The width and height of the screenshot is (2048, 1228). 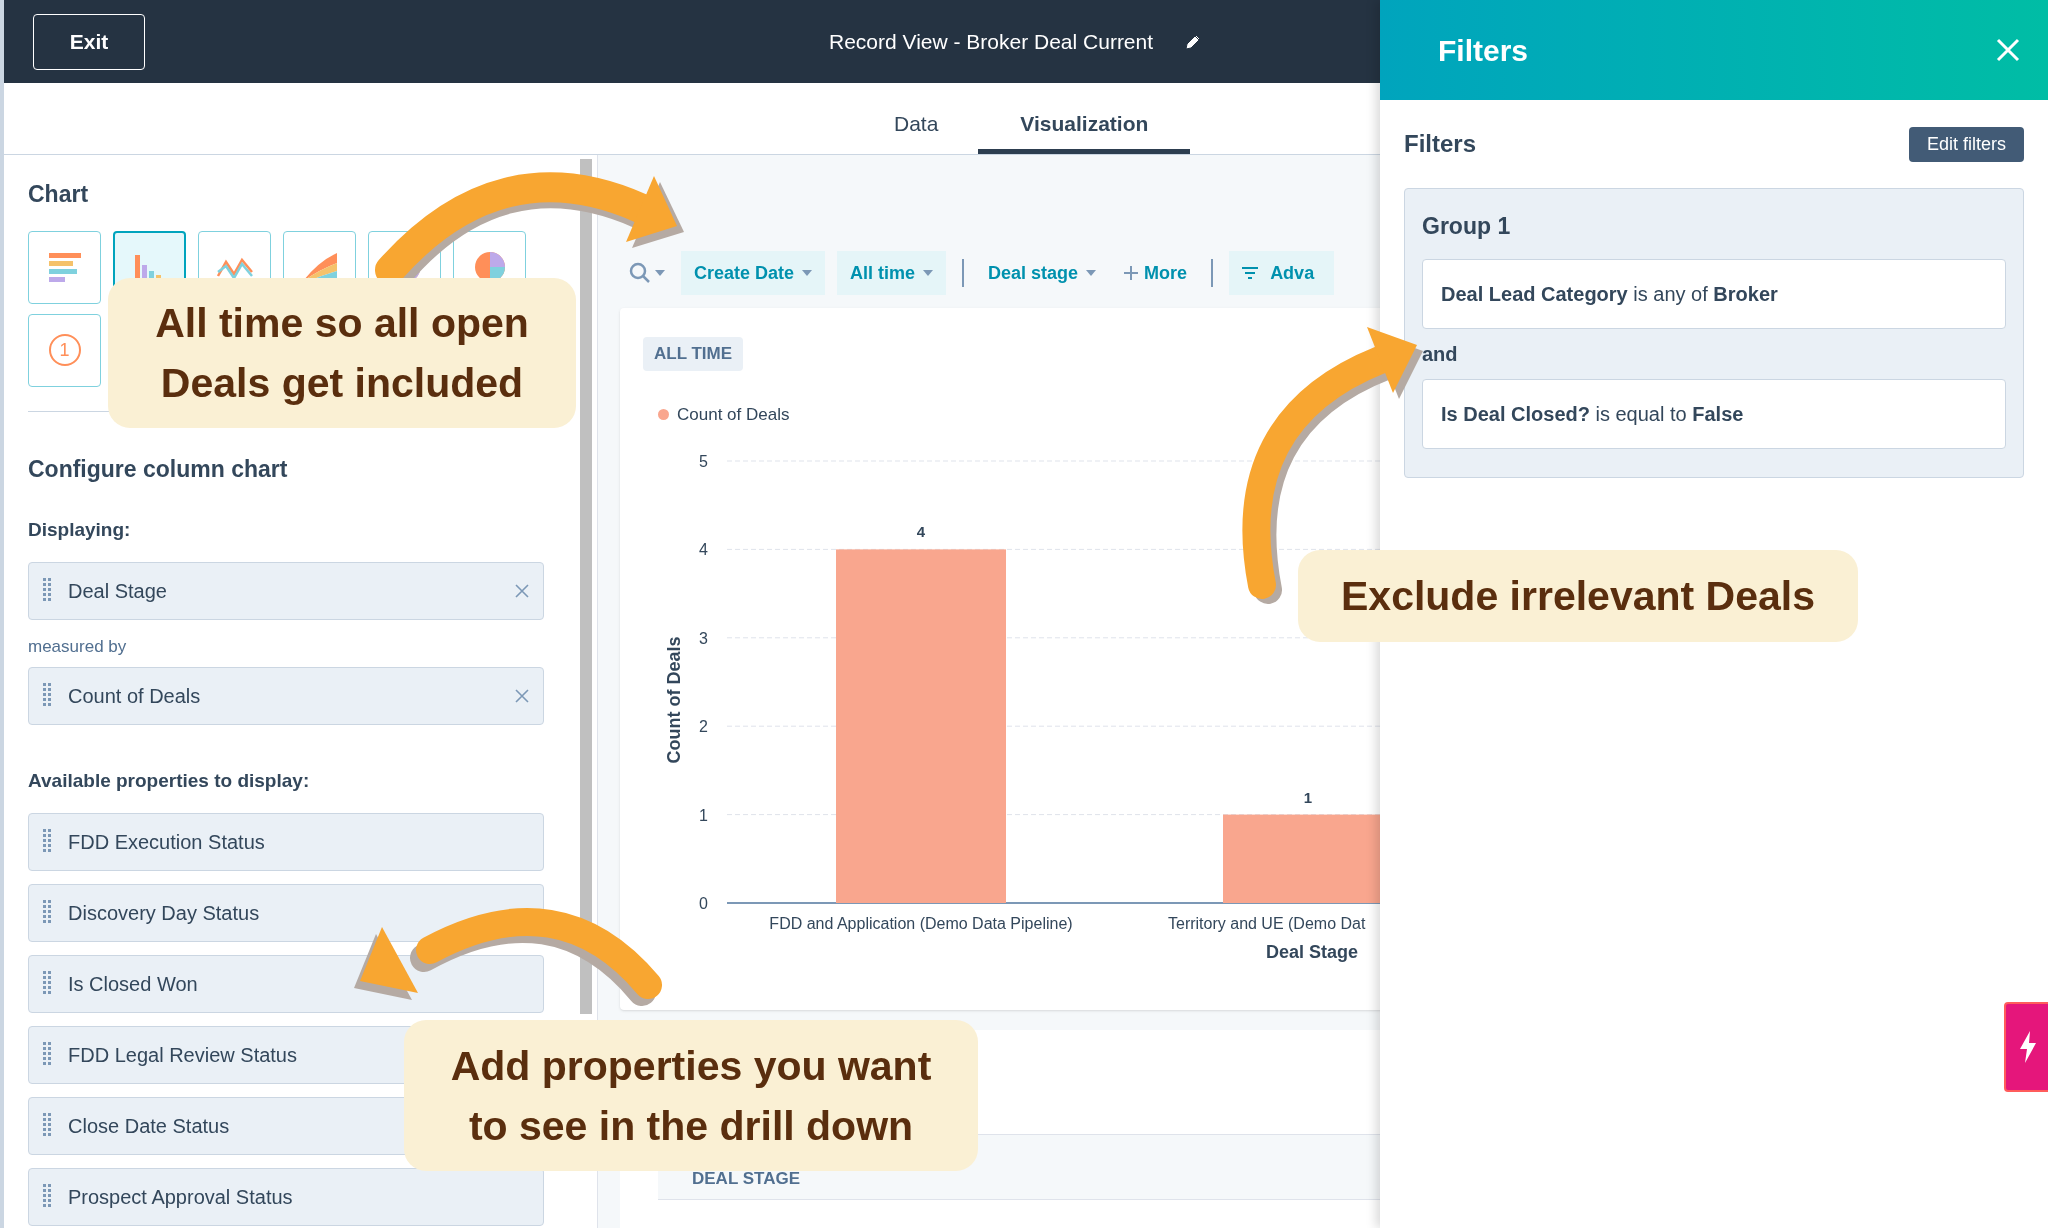 What do you see at coordinates (342, 353) in the screenshot?
I see `callout-tooltip: All time so all open Deals get included` at bounding box center [342, 353].